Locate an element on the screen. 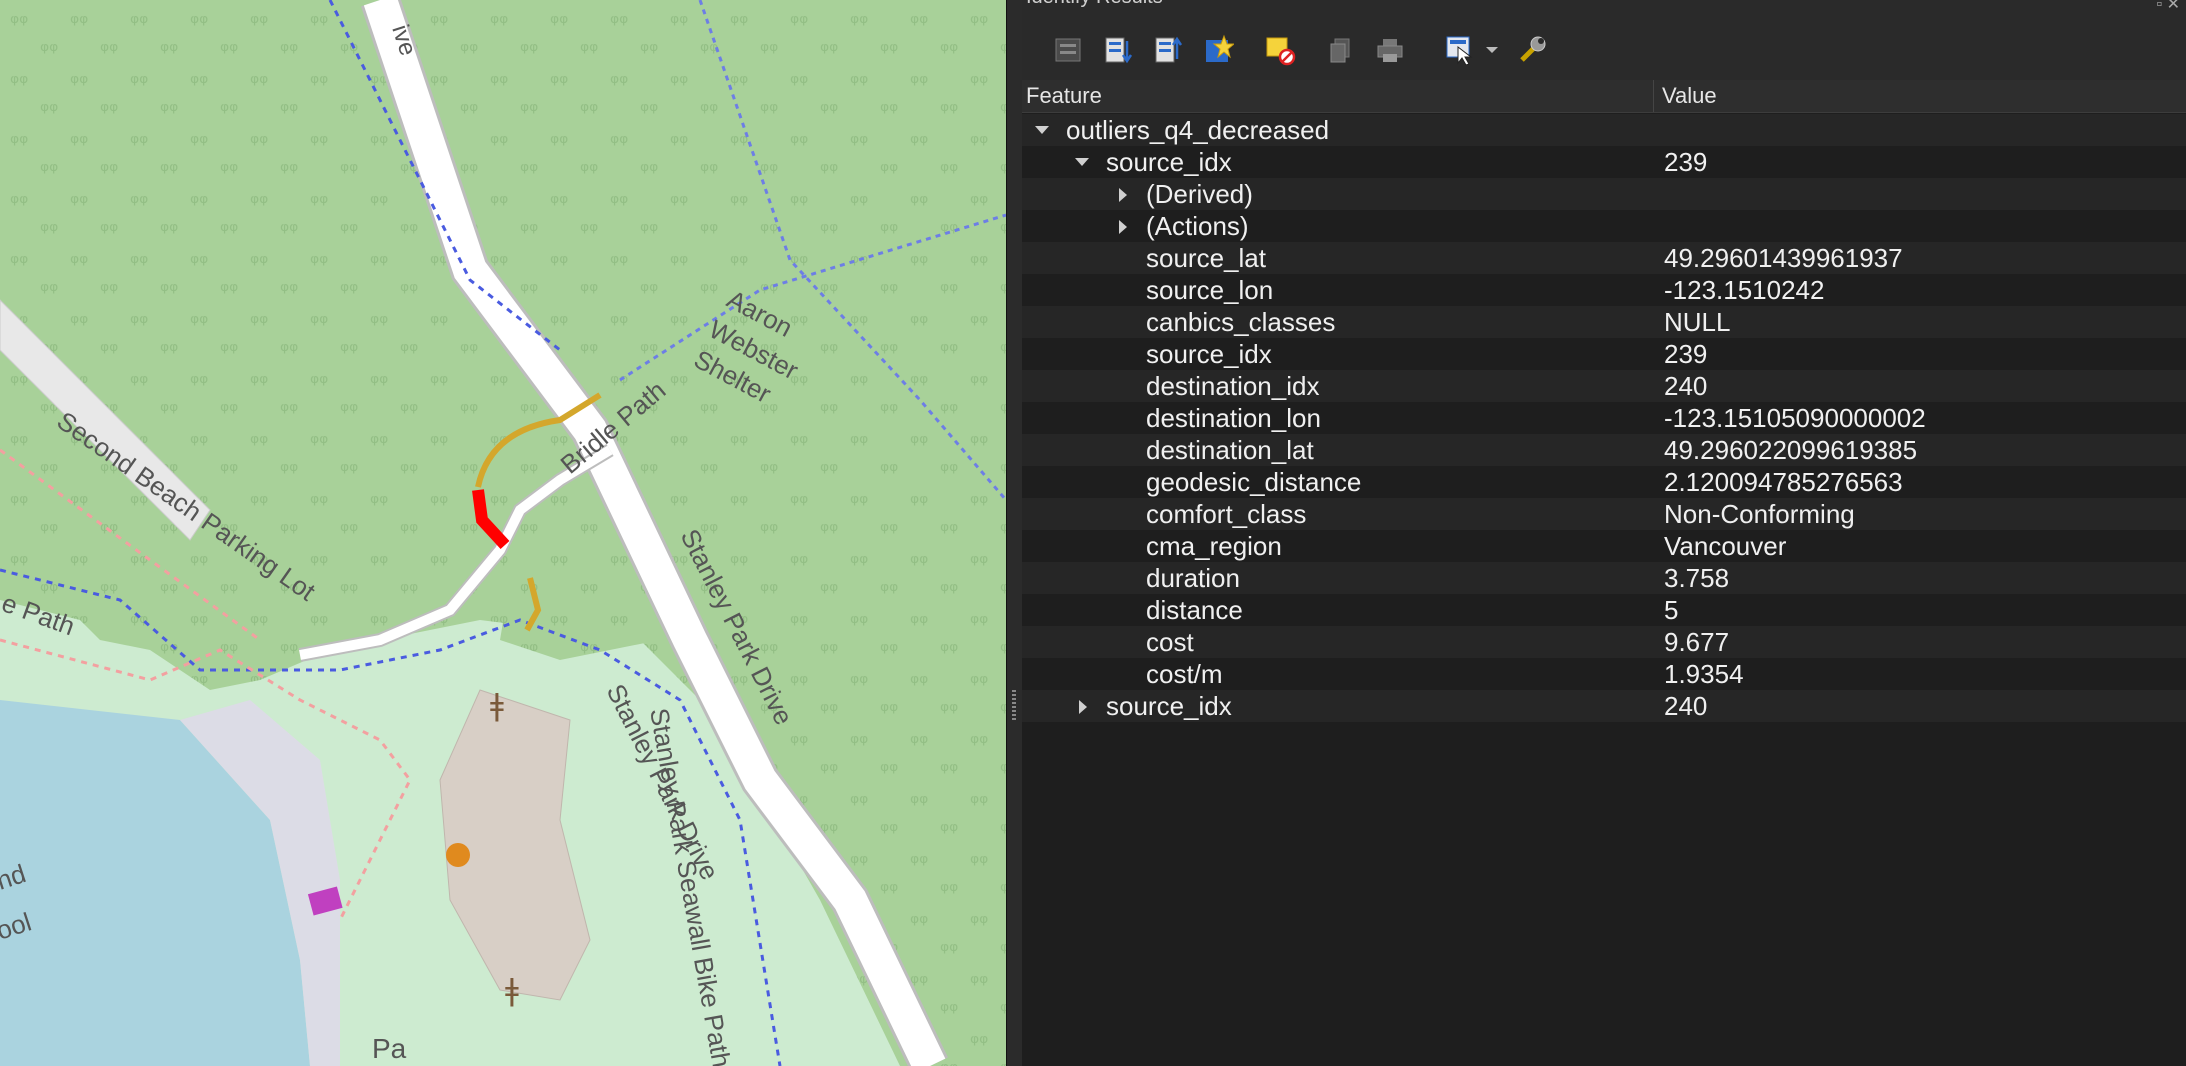 The height and width of the screenshot is (1066, 2186). collapse-all-icon is located at coordinates (1168, 50).